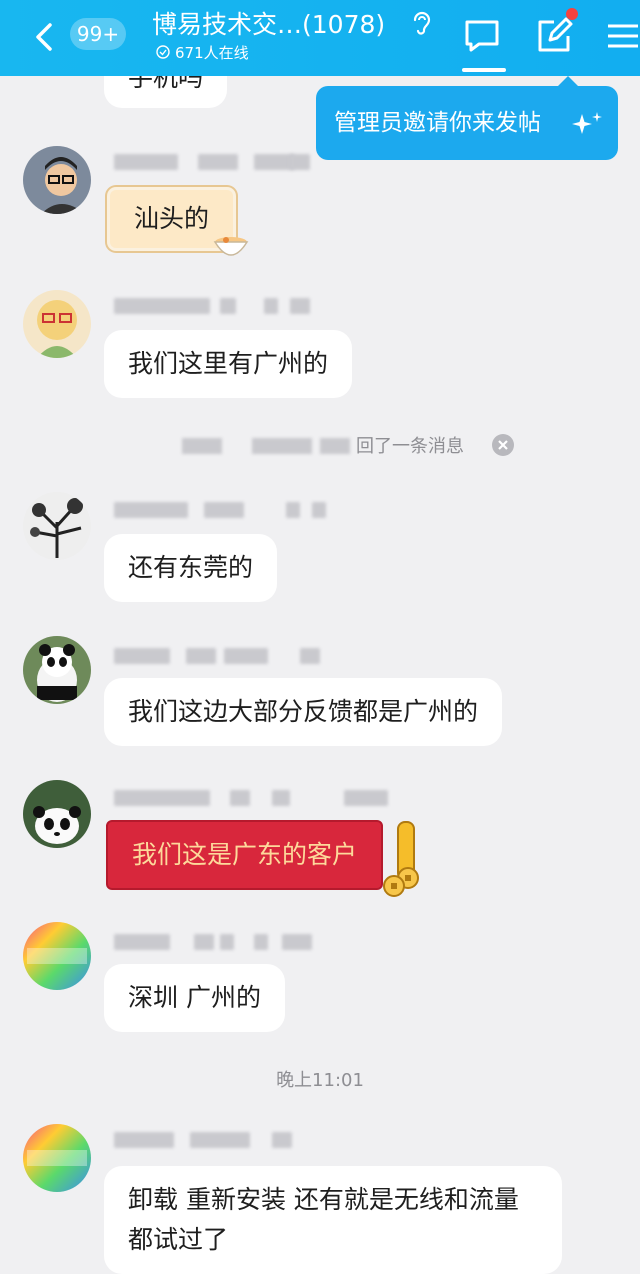 Image resolution: width=640 pixels, height=1274 pixels. I want to click on admin-invite-popup: 管理员邀请你来发帖, so click(467, 118).